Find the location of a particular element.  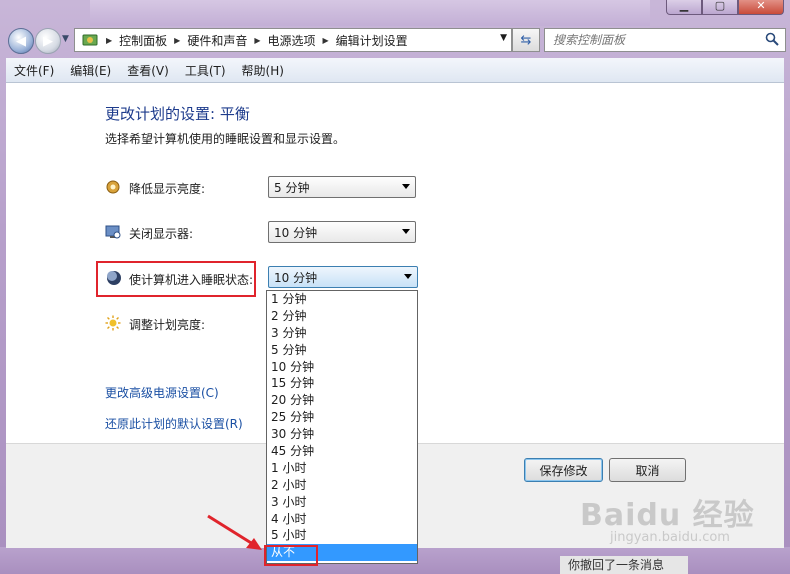

brightness-dim-icon is located at coordinates (113, 187).